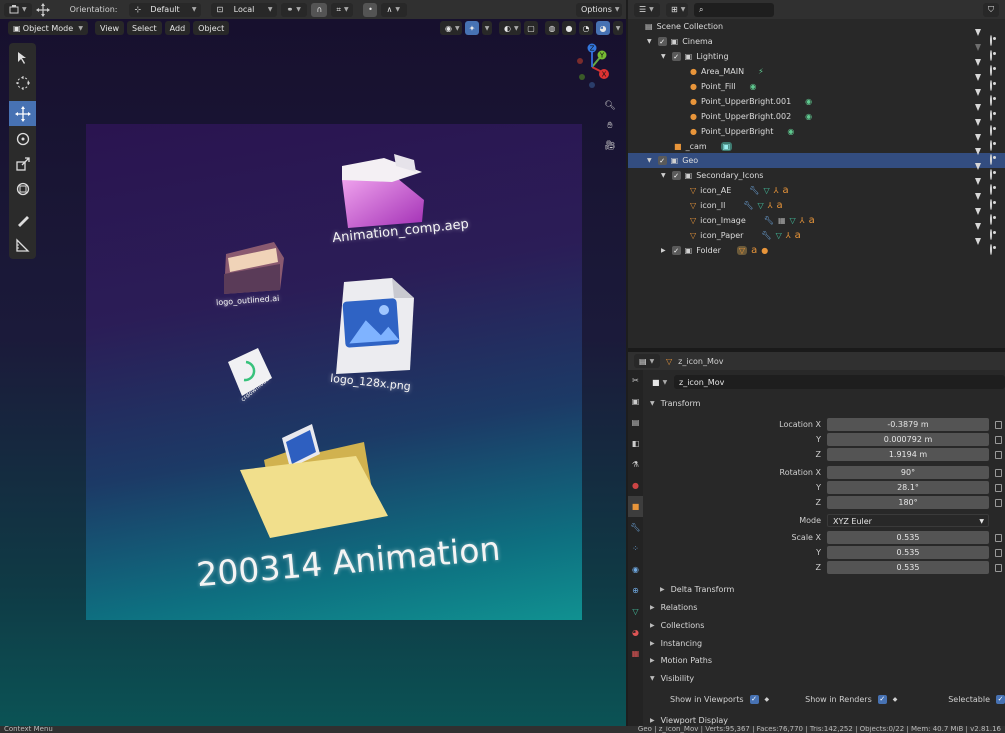  What do you see at coordinates (635, 422) in the screenshot?
I see `tab-output: ▤` at bounding box center [635, 422].